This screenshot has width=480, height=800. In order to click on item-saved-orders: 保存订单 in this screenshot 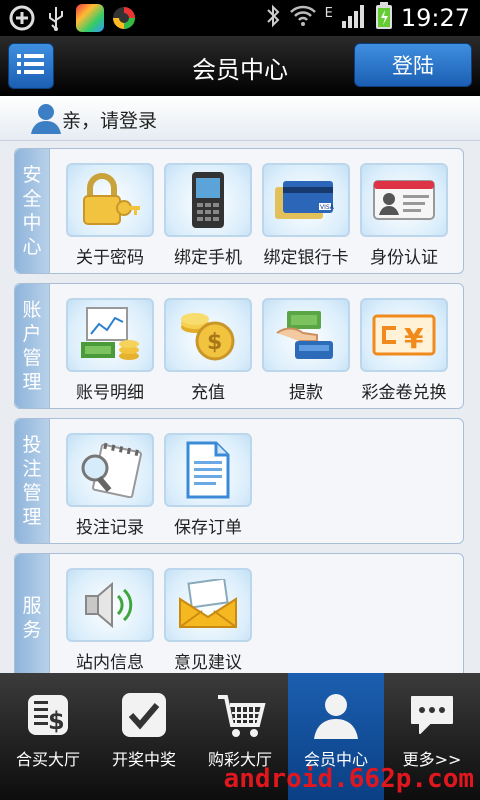, I will do `click(208, 485)`.